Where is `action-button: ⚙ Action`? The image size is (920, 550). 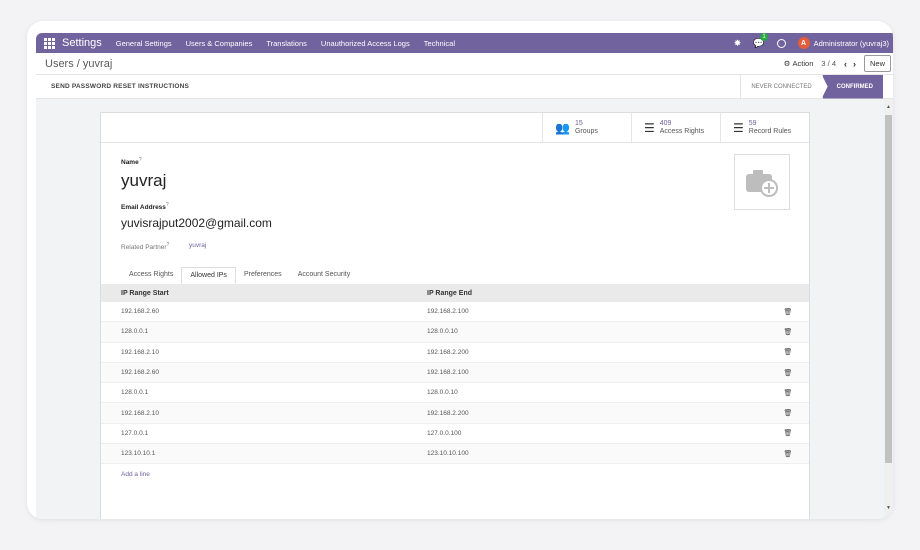
action-button: ⚙ Action is located at coordinates (799, 63).